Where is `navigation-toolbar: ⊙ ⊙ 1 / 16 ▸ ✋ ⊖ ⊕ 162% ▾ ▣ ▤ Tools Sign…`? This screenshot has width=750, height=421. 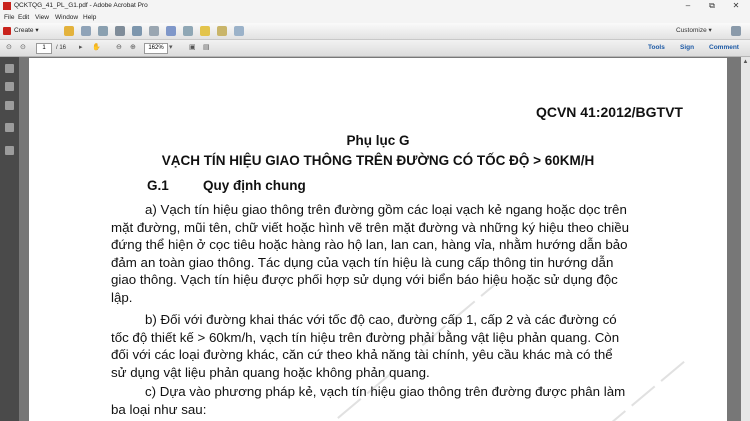
navigation-toolbar: ⊙ ⊙ 1 / 16 ▸ ✋ ⊖ ⊕ 162% ▾ ▣ ▤ Tools Sign… is located at coordinates (375, 48).